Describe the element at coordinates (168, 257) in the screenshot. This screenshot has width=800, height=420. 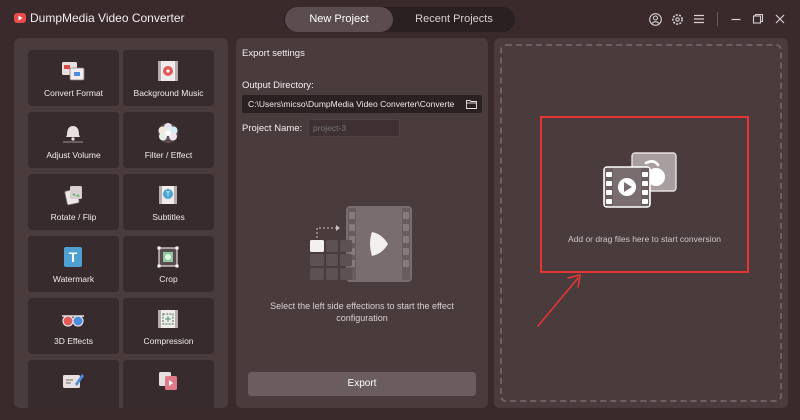
I see `crop-icon` at that location.